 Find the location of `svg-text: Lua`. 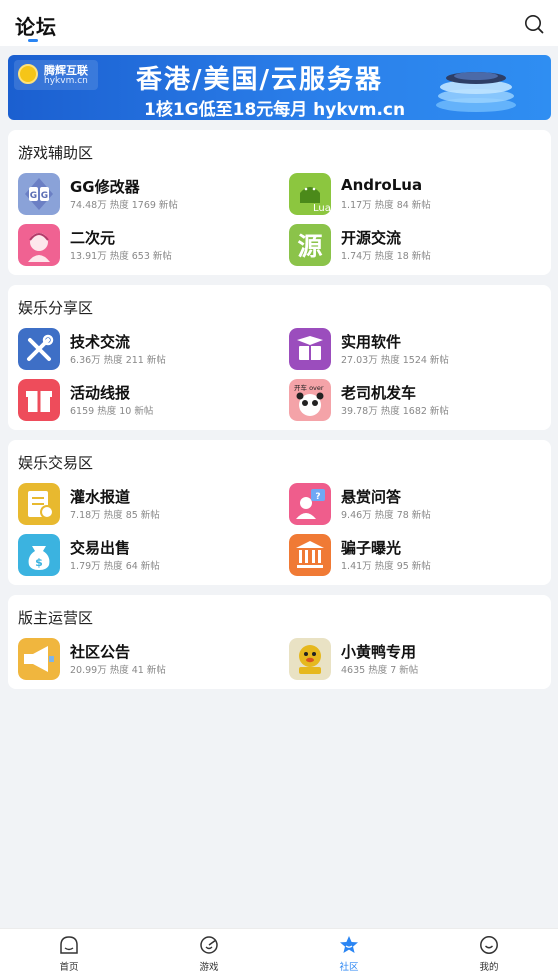

svg-text: Lua is located at coordinates (322, 208).